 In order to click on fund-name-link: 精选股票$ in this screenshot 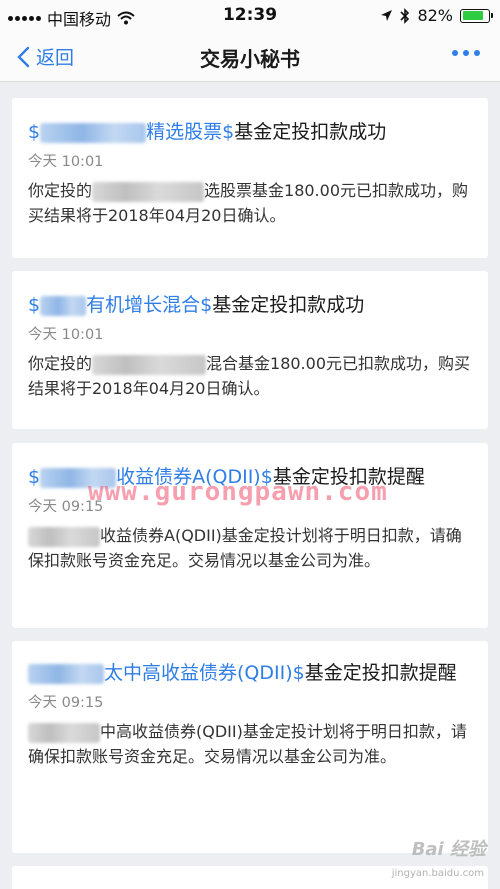, I will do `click(190, 132)`.